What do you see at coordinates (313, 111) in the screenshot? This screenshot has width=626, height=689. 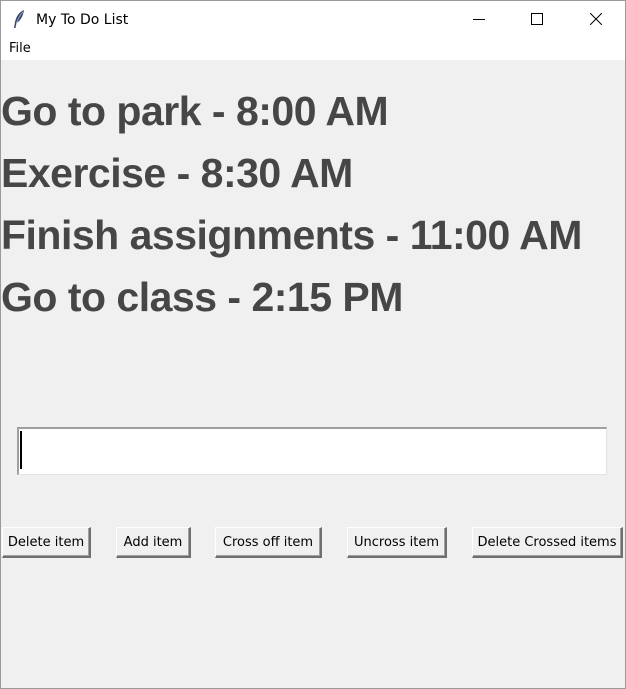 I see `list-item: Go to park - 8:00 AM` at bounding box center [313, 111].